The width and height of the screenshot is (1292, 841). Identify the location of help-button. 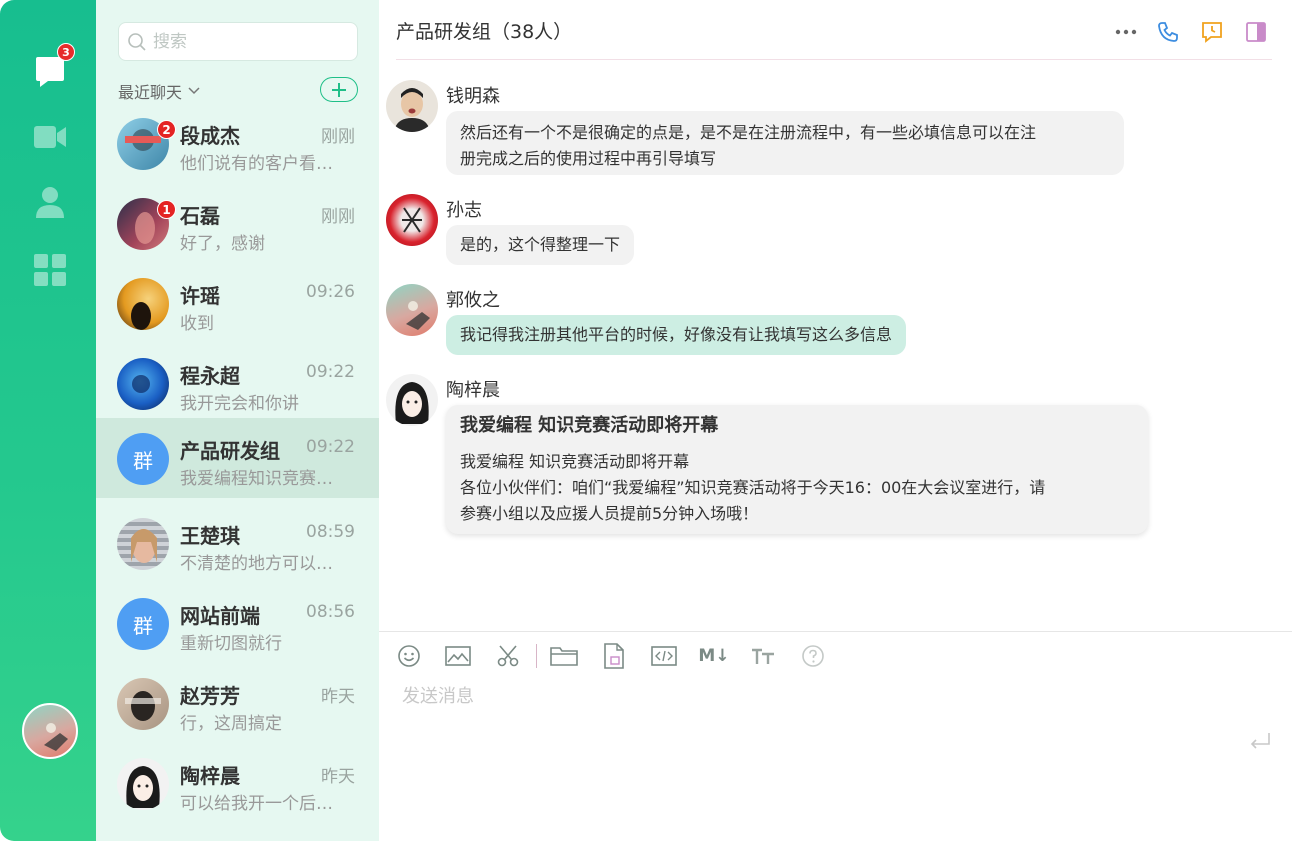
(813, 656).